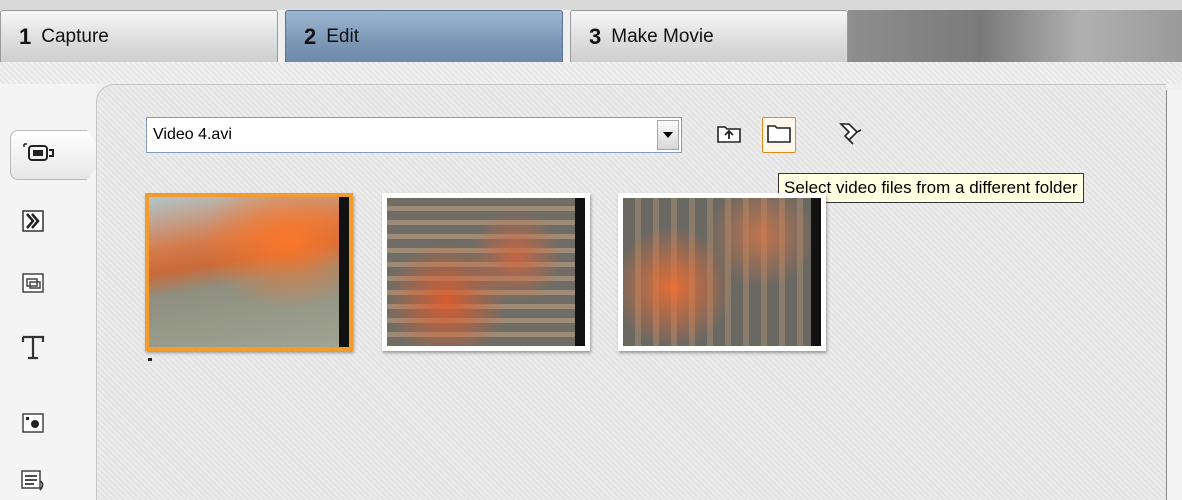 The image size is (1182, 500). What do you see at coordinates (38, 155) in the screenshot?
I see `video-clips-icon` at bounding box center [38, 155].